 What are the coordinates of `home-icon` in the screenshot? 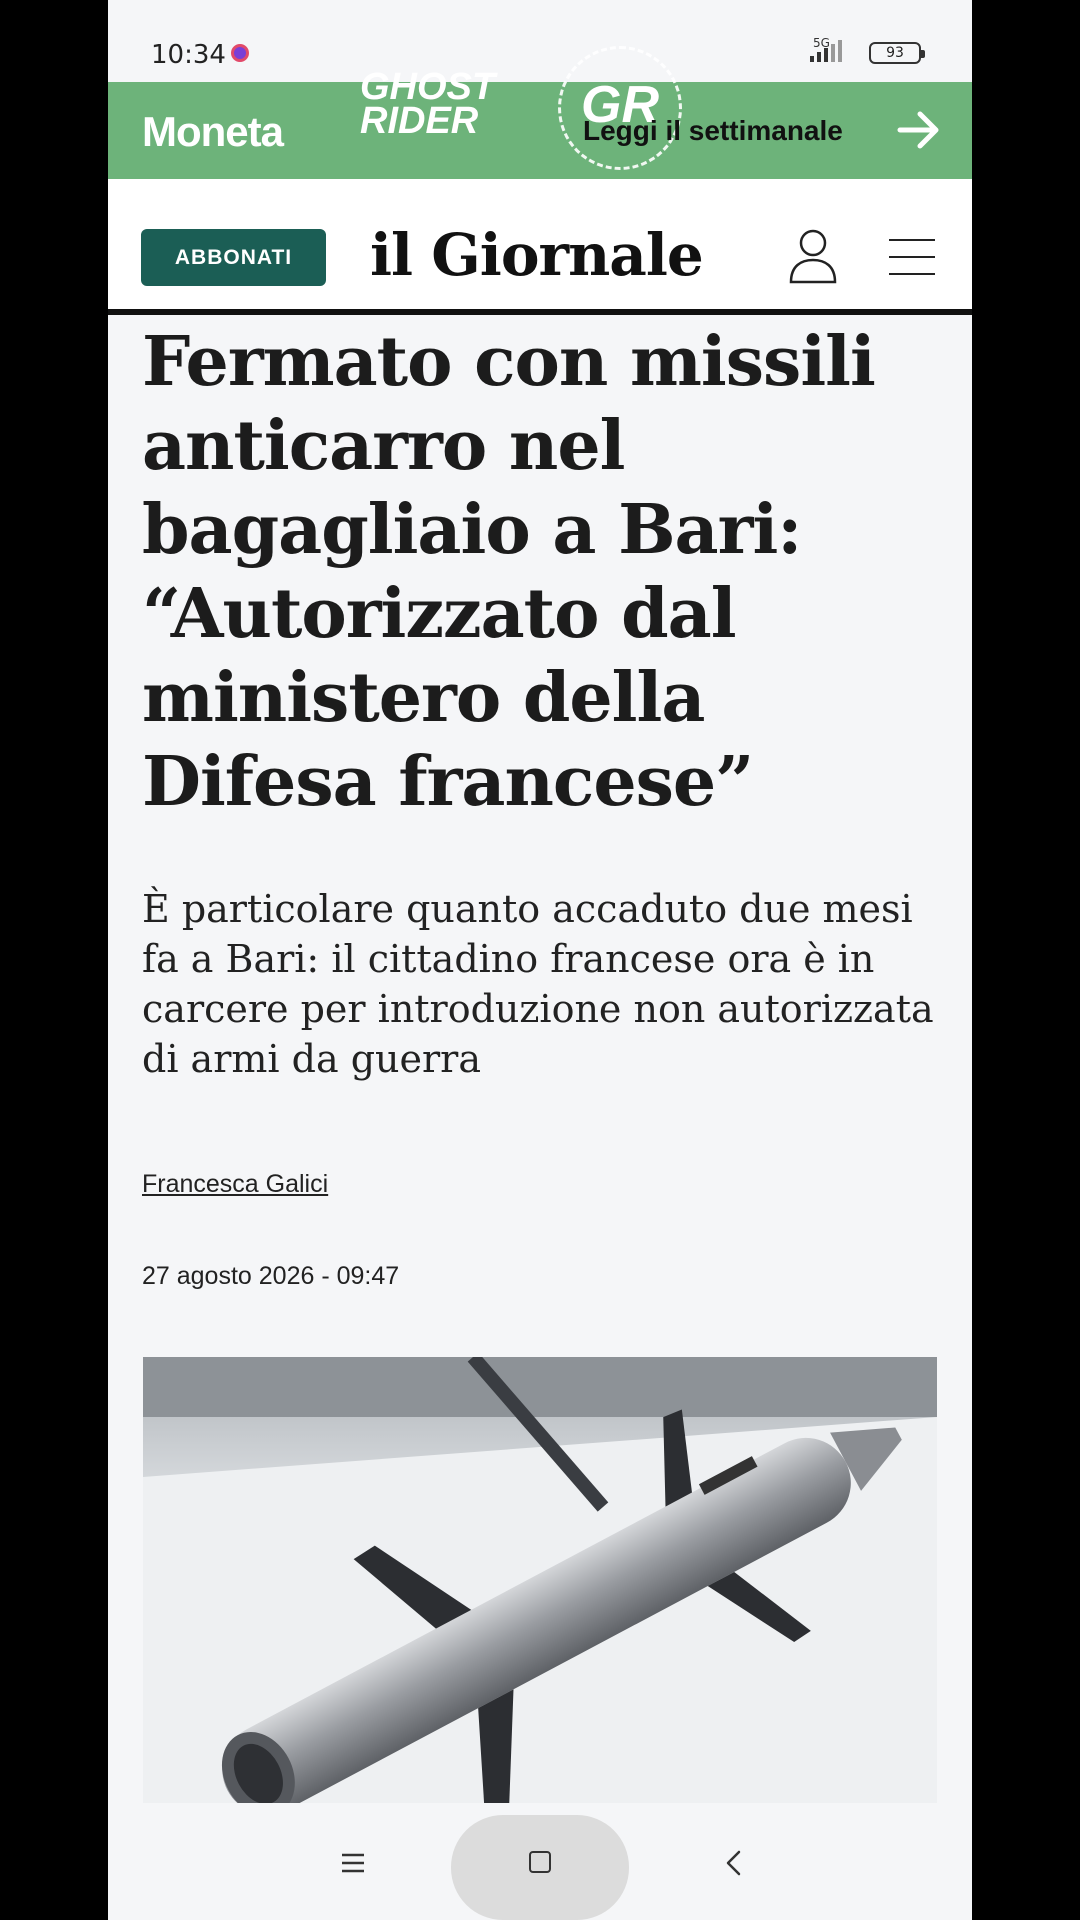 It's located at (540, 1862).